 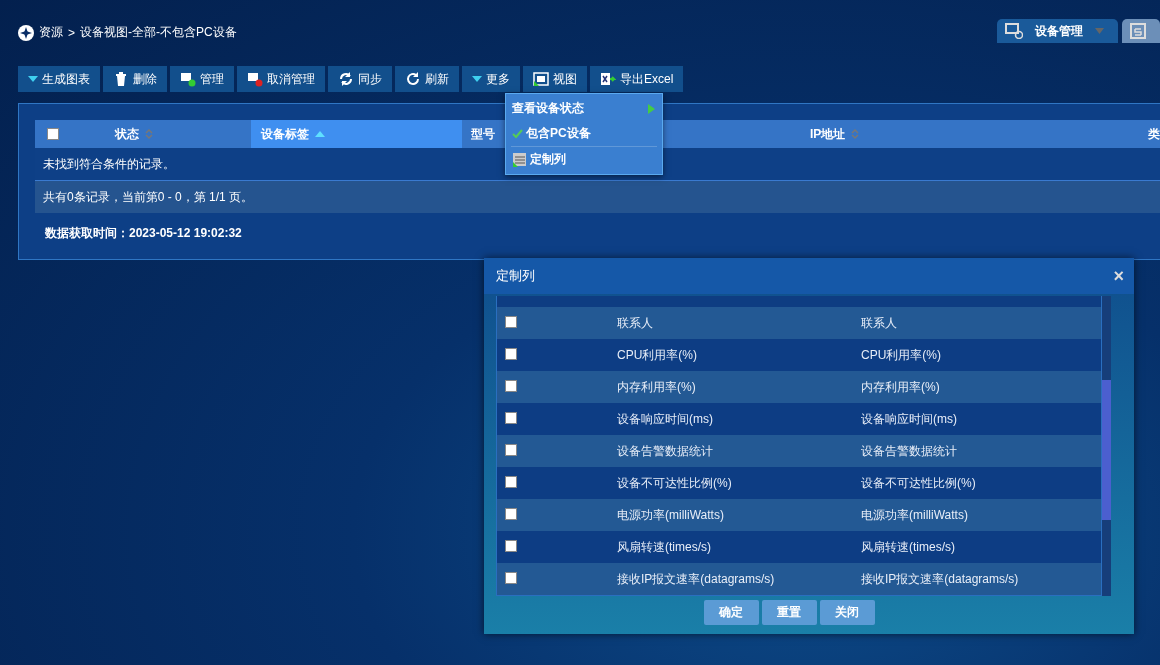 What do you see at coordinates (148, 197) in the screenshot?
I see `pager-text: 共有0条记录，当前第0 - 0，第 1/1 页。` at bounding box center [148, 197].